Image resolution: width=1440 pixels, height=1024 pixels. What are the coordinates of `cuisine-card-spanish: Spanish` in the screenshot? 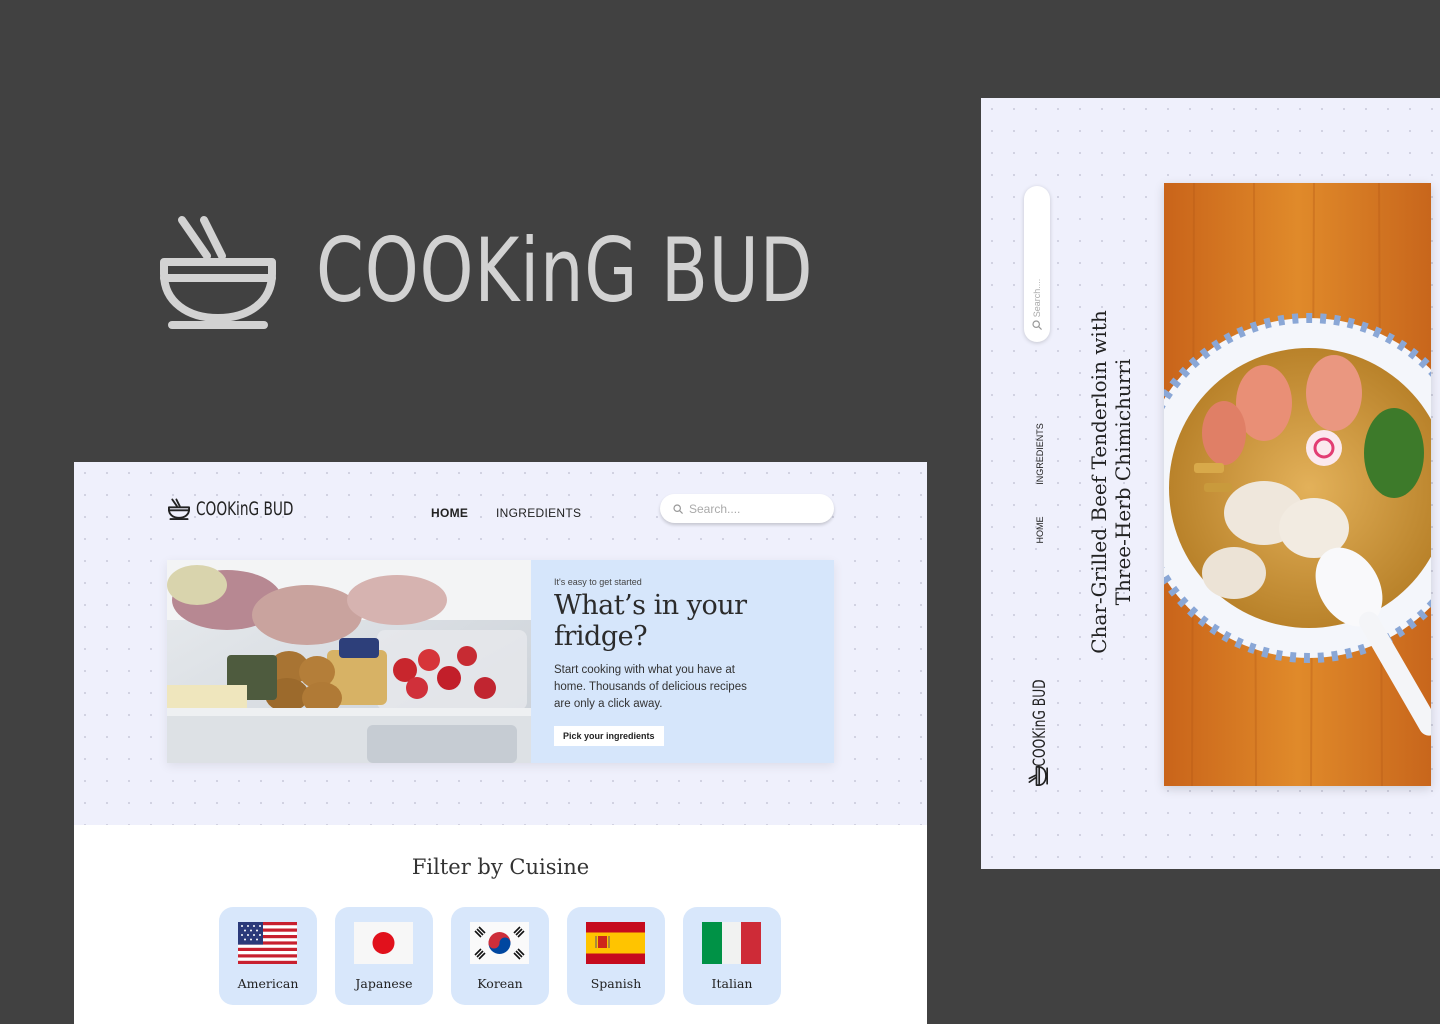 It's located at (616, 956).